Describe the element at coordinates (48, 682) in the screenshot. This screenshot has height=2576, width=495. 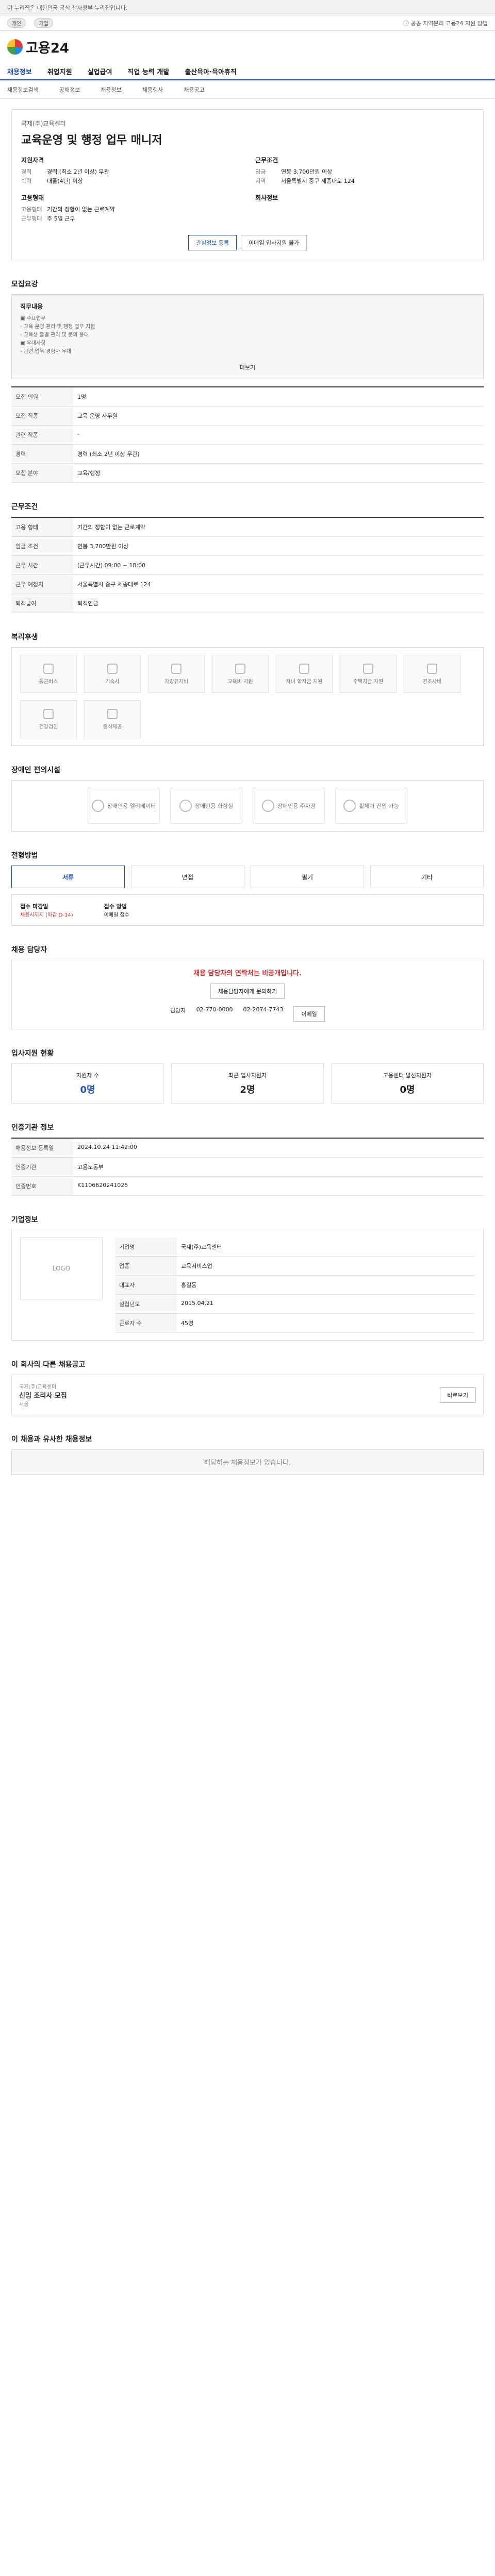
I see `welfare-label: 통근버스` at that location.